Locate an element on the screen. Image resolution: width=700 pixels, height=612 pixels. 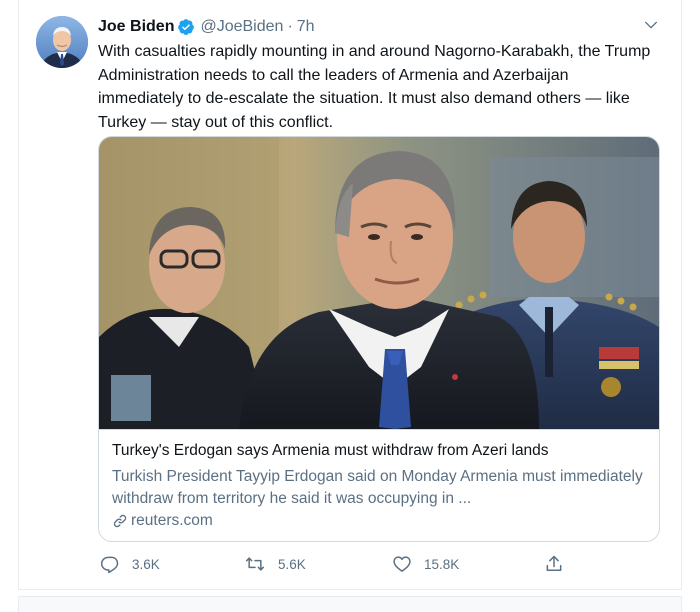
heart-icon is located at coordinates (402, 564).